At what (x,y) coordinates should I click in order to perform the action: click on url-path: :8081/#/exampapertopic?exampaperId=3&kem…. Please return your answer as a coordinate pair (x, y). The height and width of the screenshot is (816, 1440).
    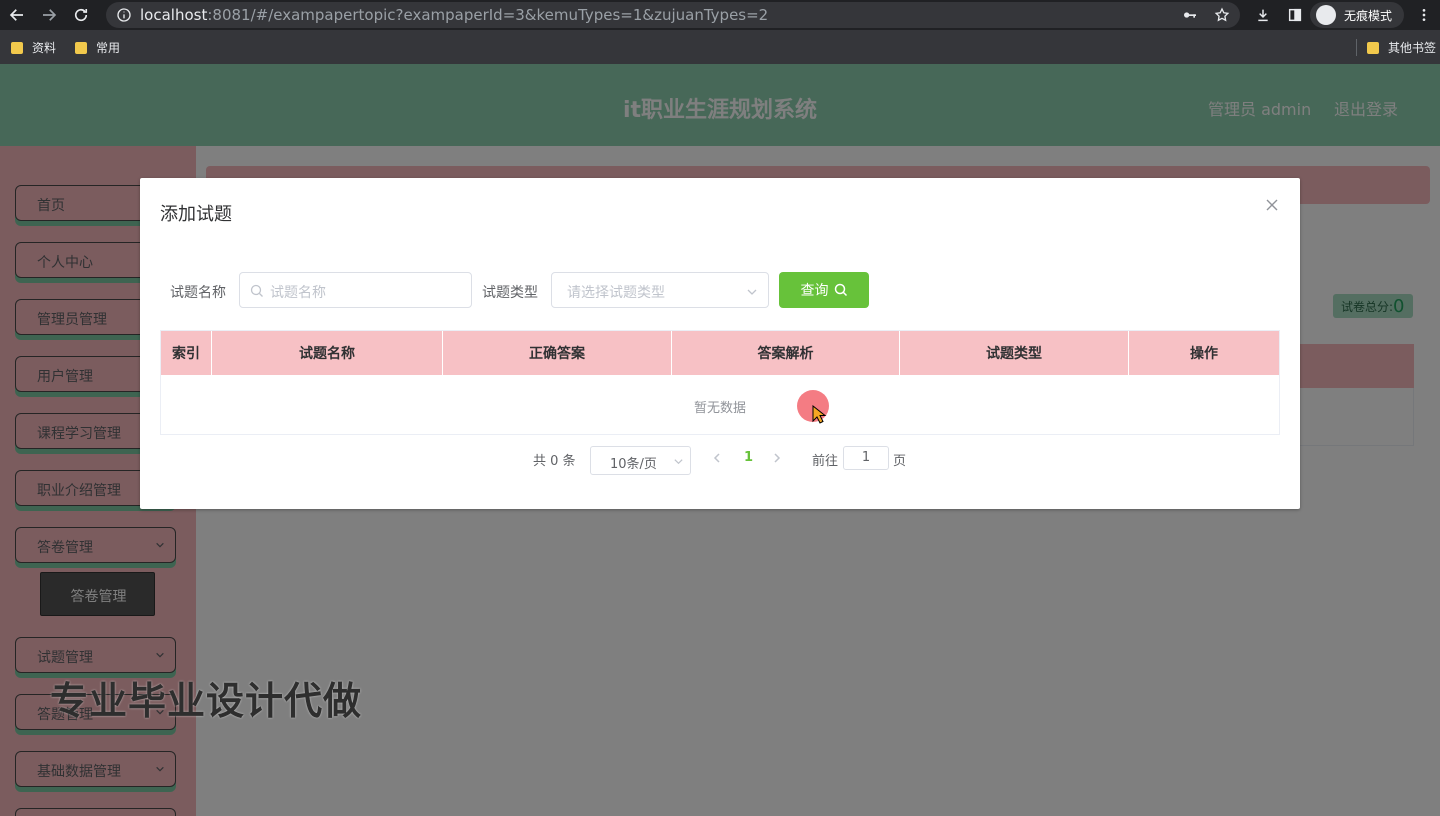
    Looking at the image, I should click on (488, 15).